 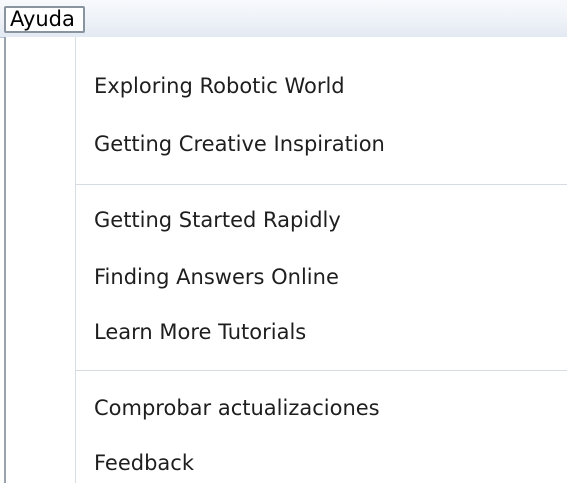 What do you see at coordinates (283, 19) in the screenshot?
I see `menu-bar: Ayuda` at bounding box center [283, 19].